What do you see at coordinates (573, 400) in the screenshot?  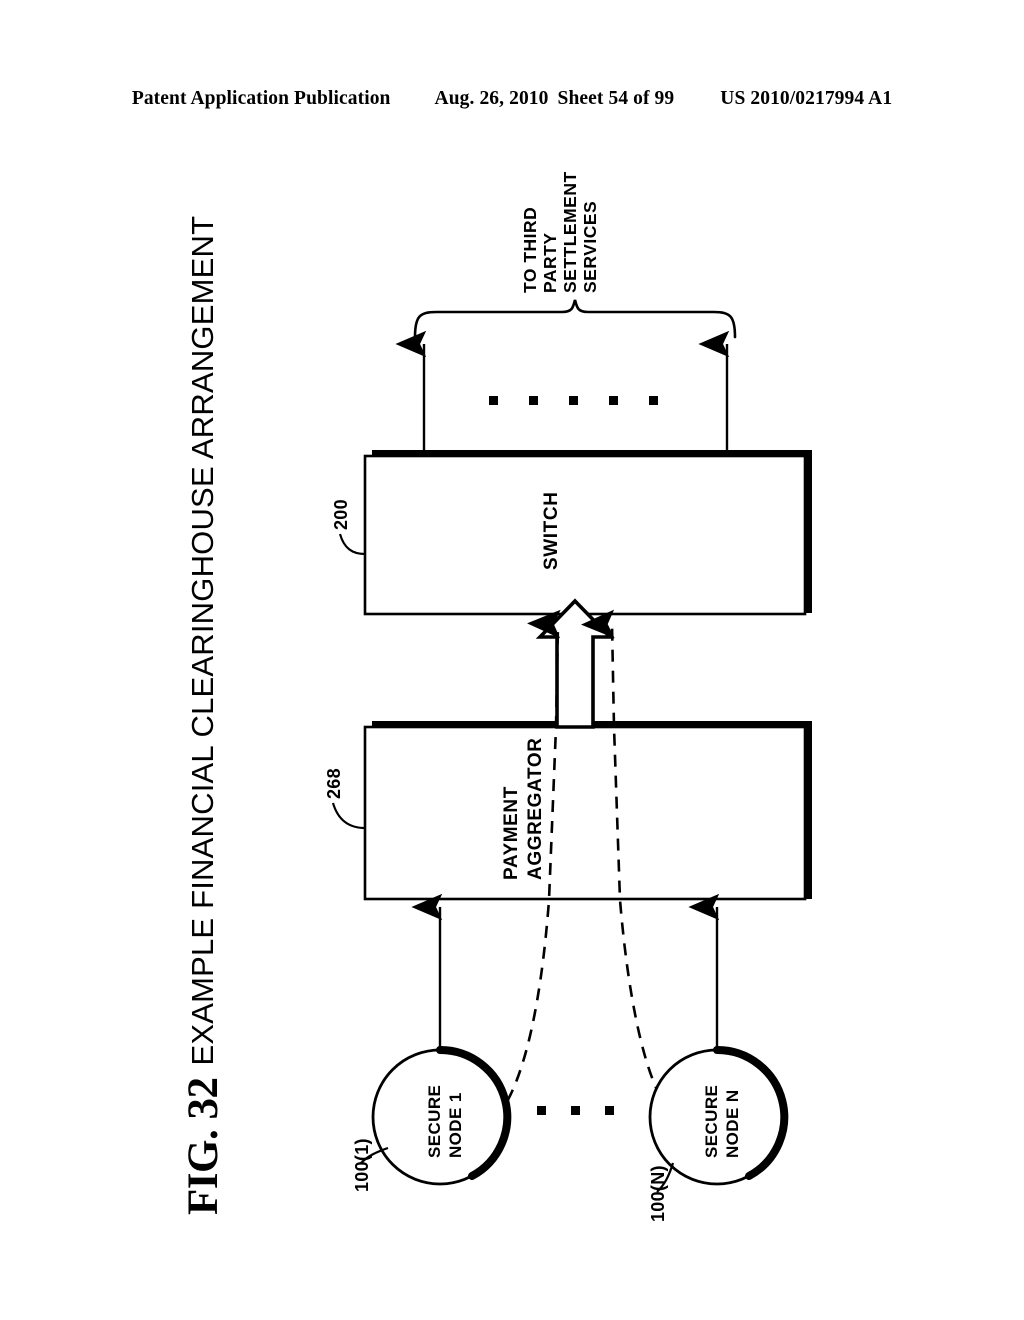 I see `switch-output-ellipsis` at bounding box center [573, 400].